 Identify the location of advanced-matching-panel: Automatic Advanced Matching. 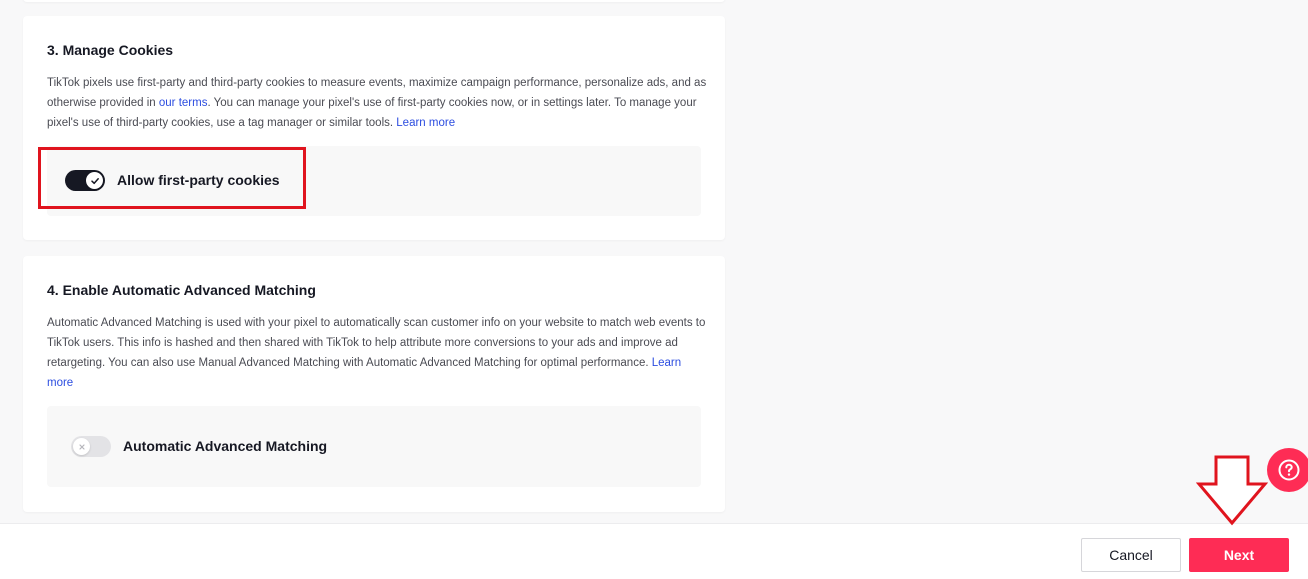
(374, 446).